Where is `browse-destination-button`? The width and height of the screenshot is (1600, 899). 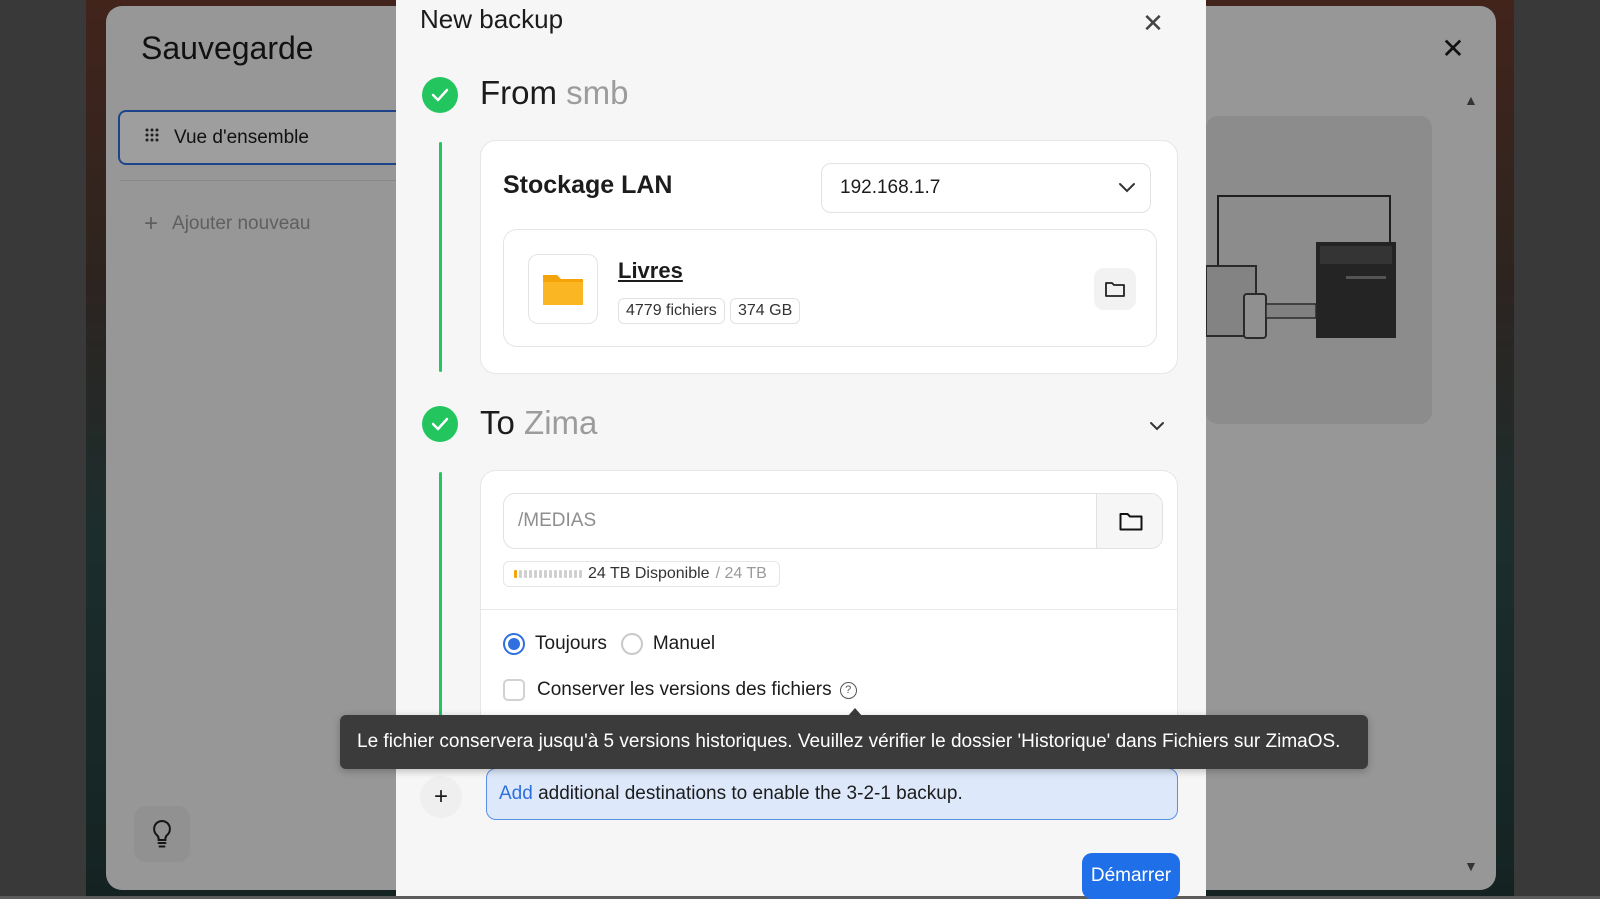 browse-destination-button is located at coordinates (1129, 521).